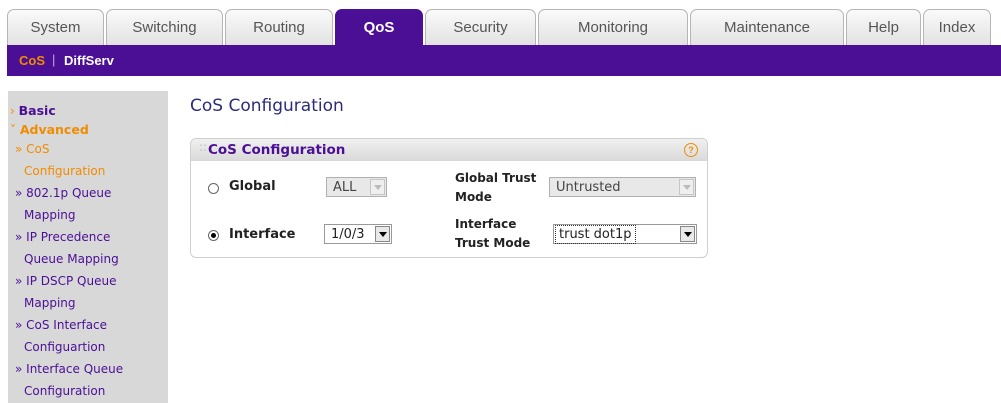 The width and height of the screenshot is (1001, 403). I want to click on global-label: Global, so click(252, 186).